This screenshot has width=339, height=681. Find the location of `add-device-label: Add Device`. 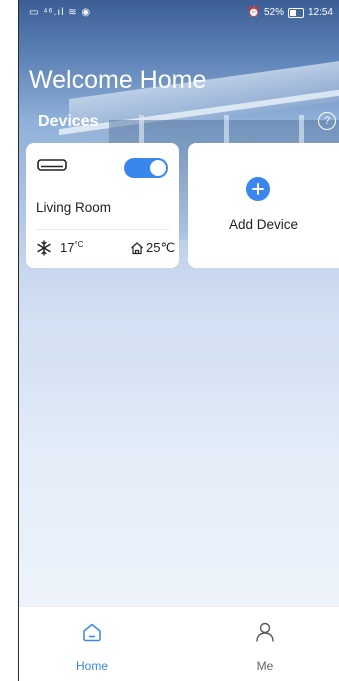

add-device-label: Add Device is located at coordinates (263, 224).